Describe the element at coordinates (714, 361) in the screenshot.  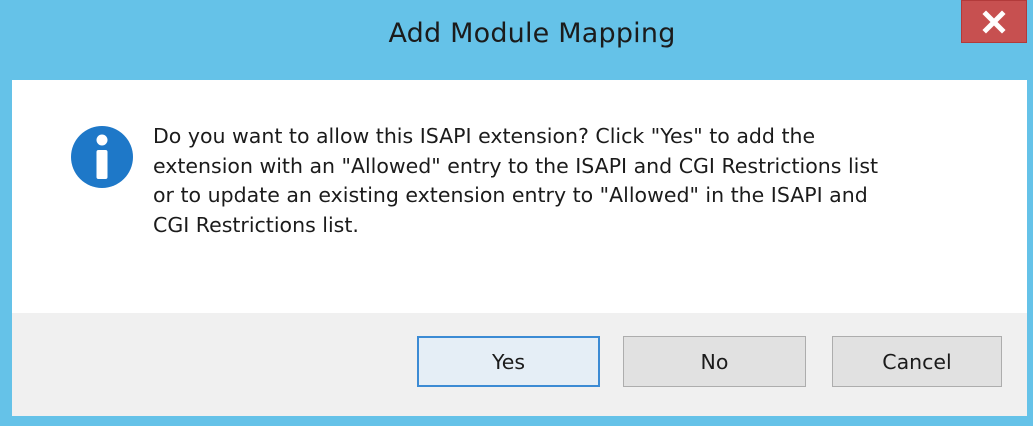
I see `no-button: No` at that location.